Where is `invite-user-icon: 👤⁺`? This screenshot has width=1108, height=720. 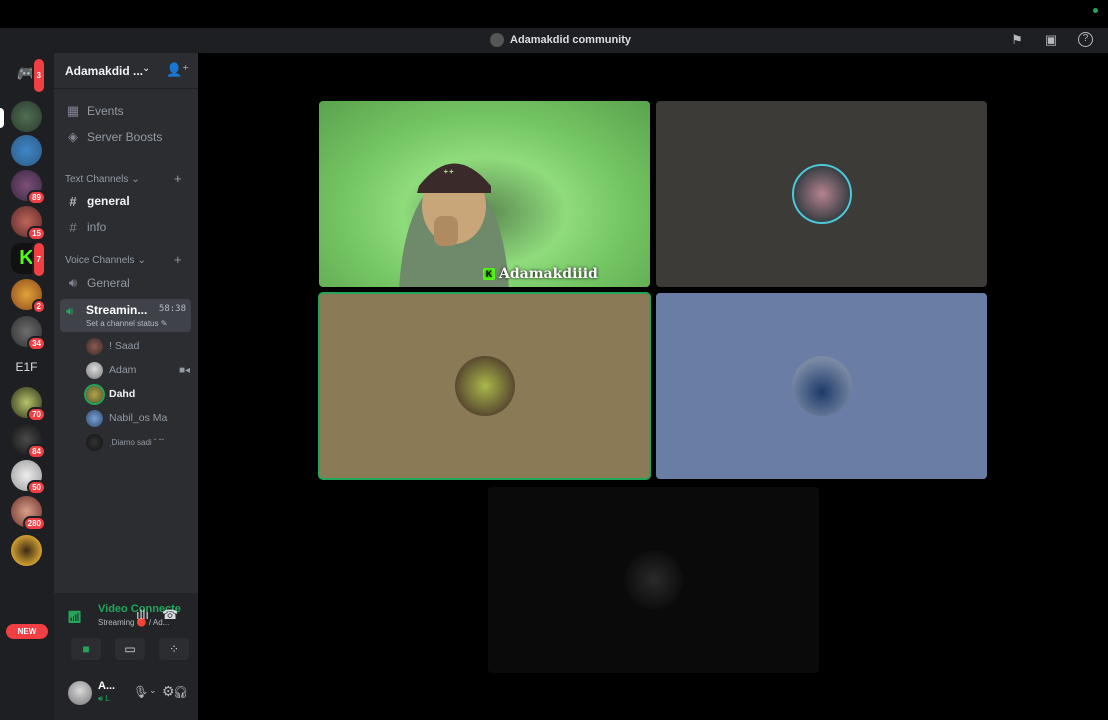
invite-user-icon: 👤⁺ is located at coordinates (177, 70).